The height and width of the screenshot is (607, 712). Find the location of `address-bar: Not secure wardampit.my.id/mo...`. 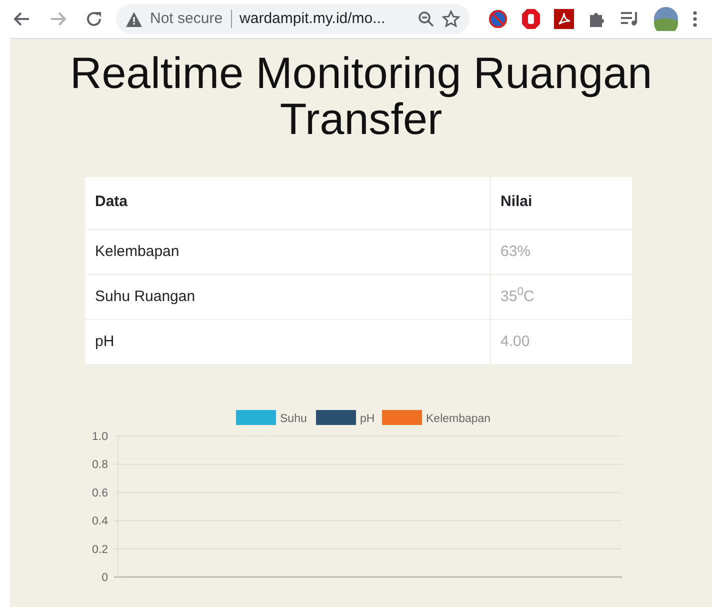

address-bar: Not secure wardampit.my.id/mo... is located at coordinates (293, 19).